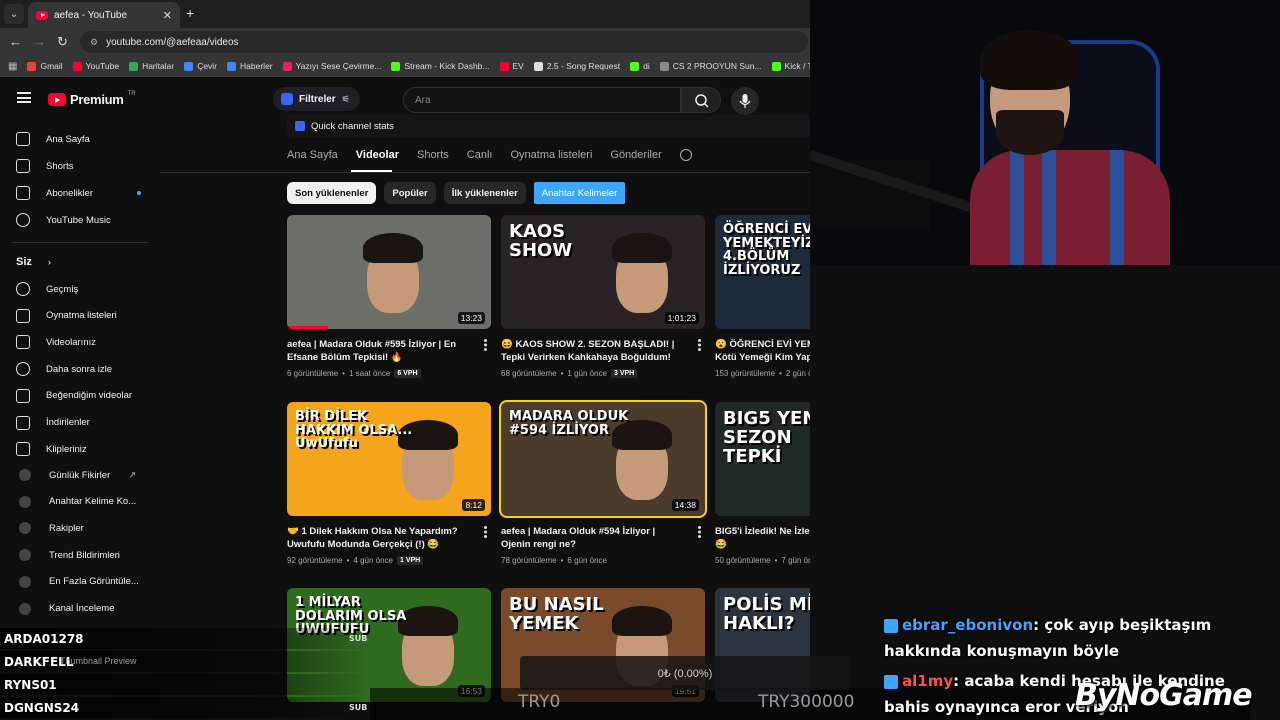 The image size is (1280, 720). What do you see at coordinates (685, 155) in the screenshot?
I see `channel-search-icon` at bounding box center [685, 155].